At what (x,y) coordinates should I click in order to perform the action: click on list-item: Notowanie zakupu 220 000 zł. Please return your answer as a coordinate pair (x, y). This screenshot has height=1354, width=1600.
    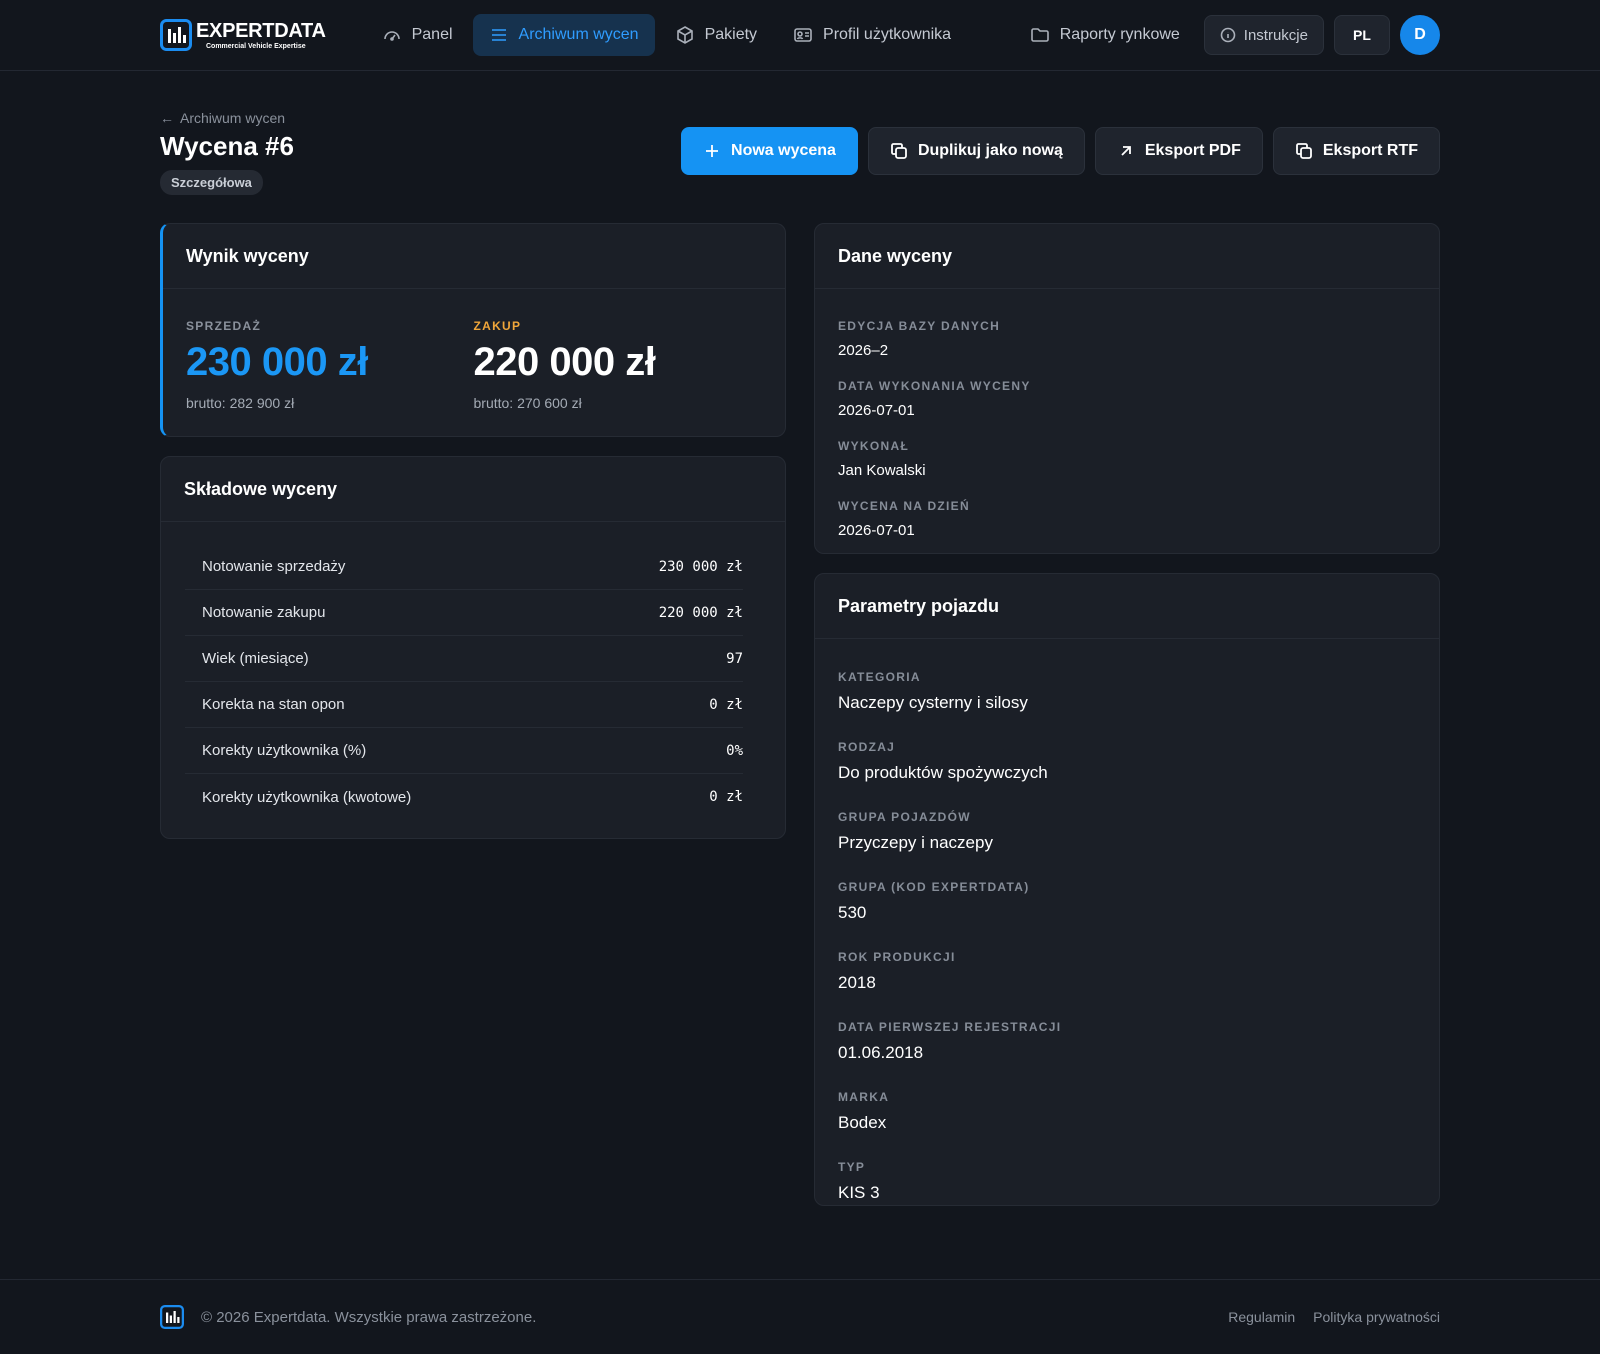
    Looking at the image, I should click on (464, 613).